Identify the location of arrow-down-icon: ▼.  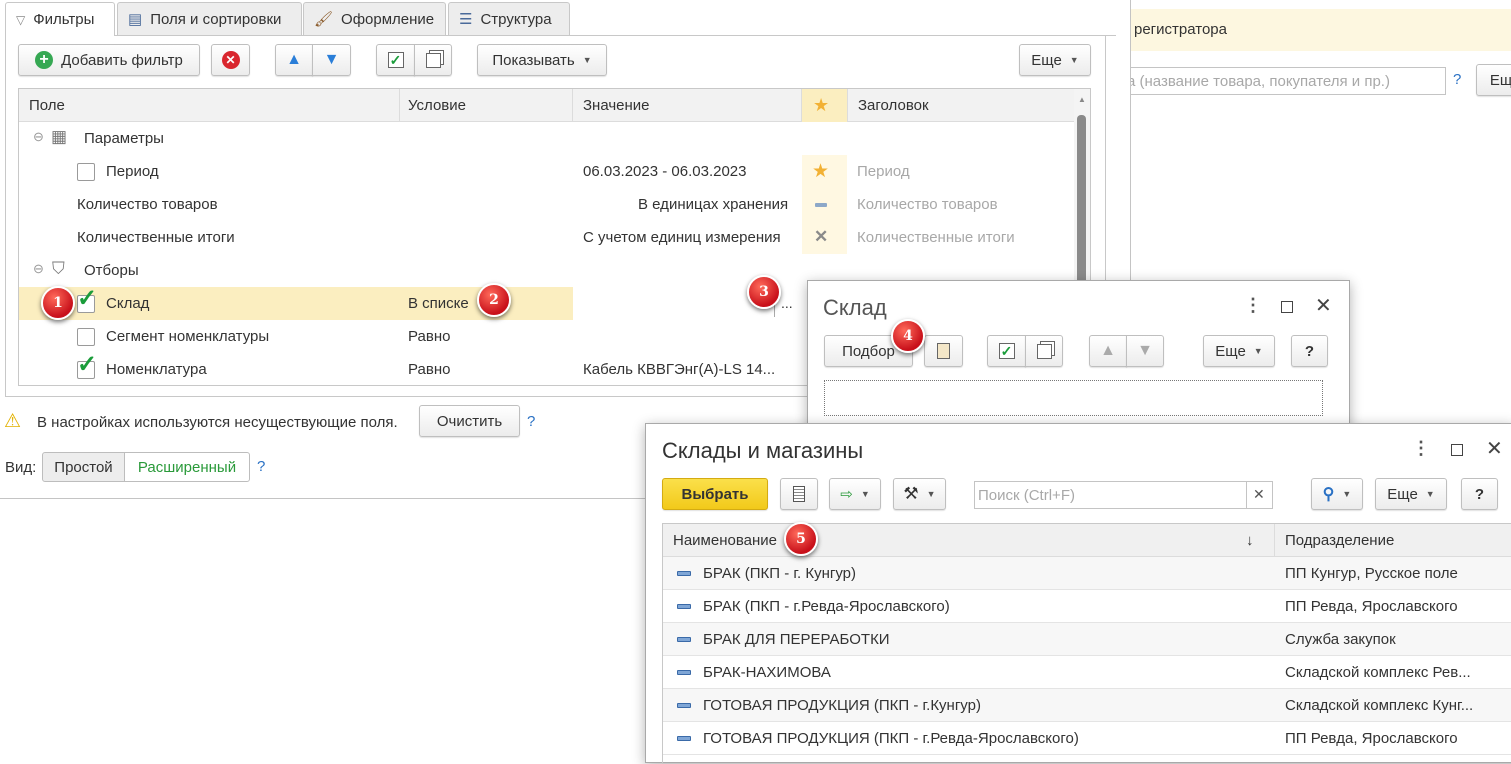
(1145, 350).